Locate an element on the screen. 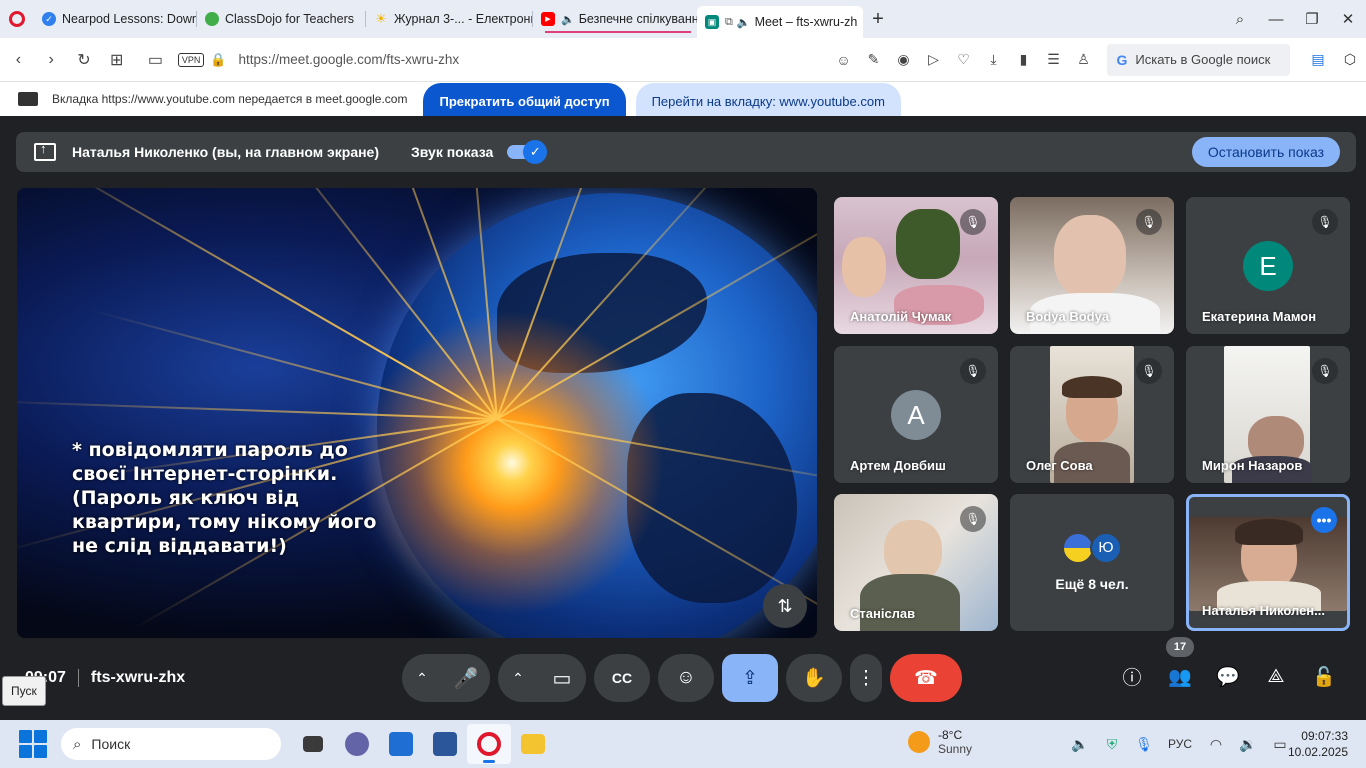 The height and width of the screenshot is (768, 1366). lock-icon: 🔒 is located at coordinates (218, 60).